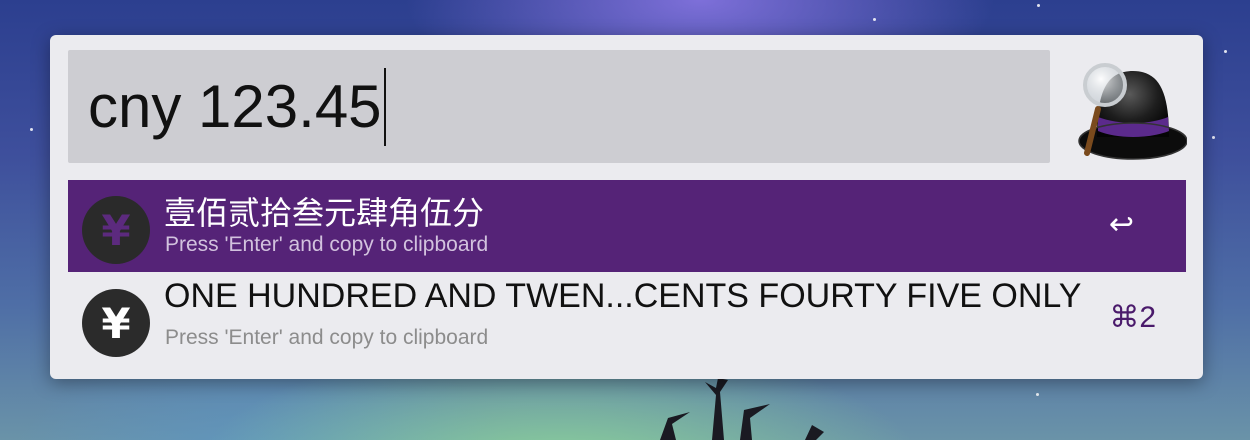 The height and width of the screenshot is (440, 1250). What do you see at coordinates (235, 106) in the screenshot?
I see `search-input: cny 123.45` at bounding box center [235, 106].